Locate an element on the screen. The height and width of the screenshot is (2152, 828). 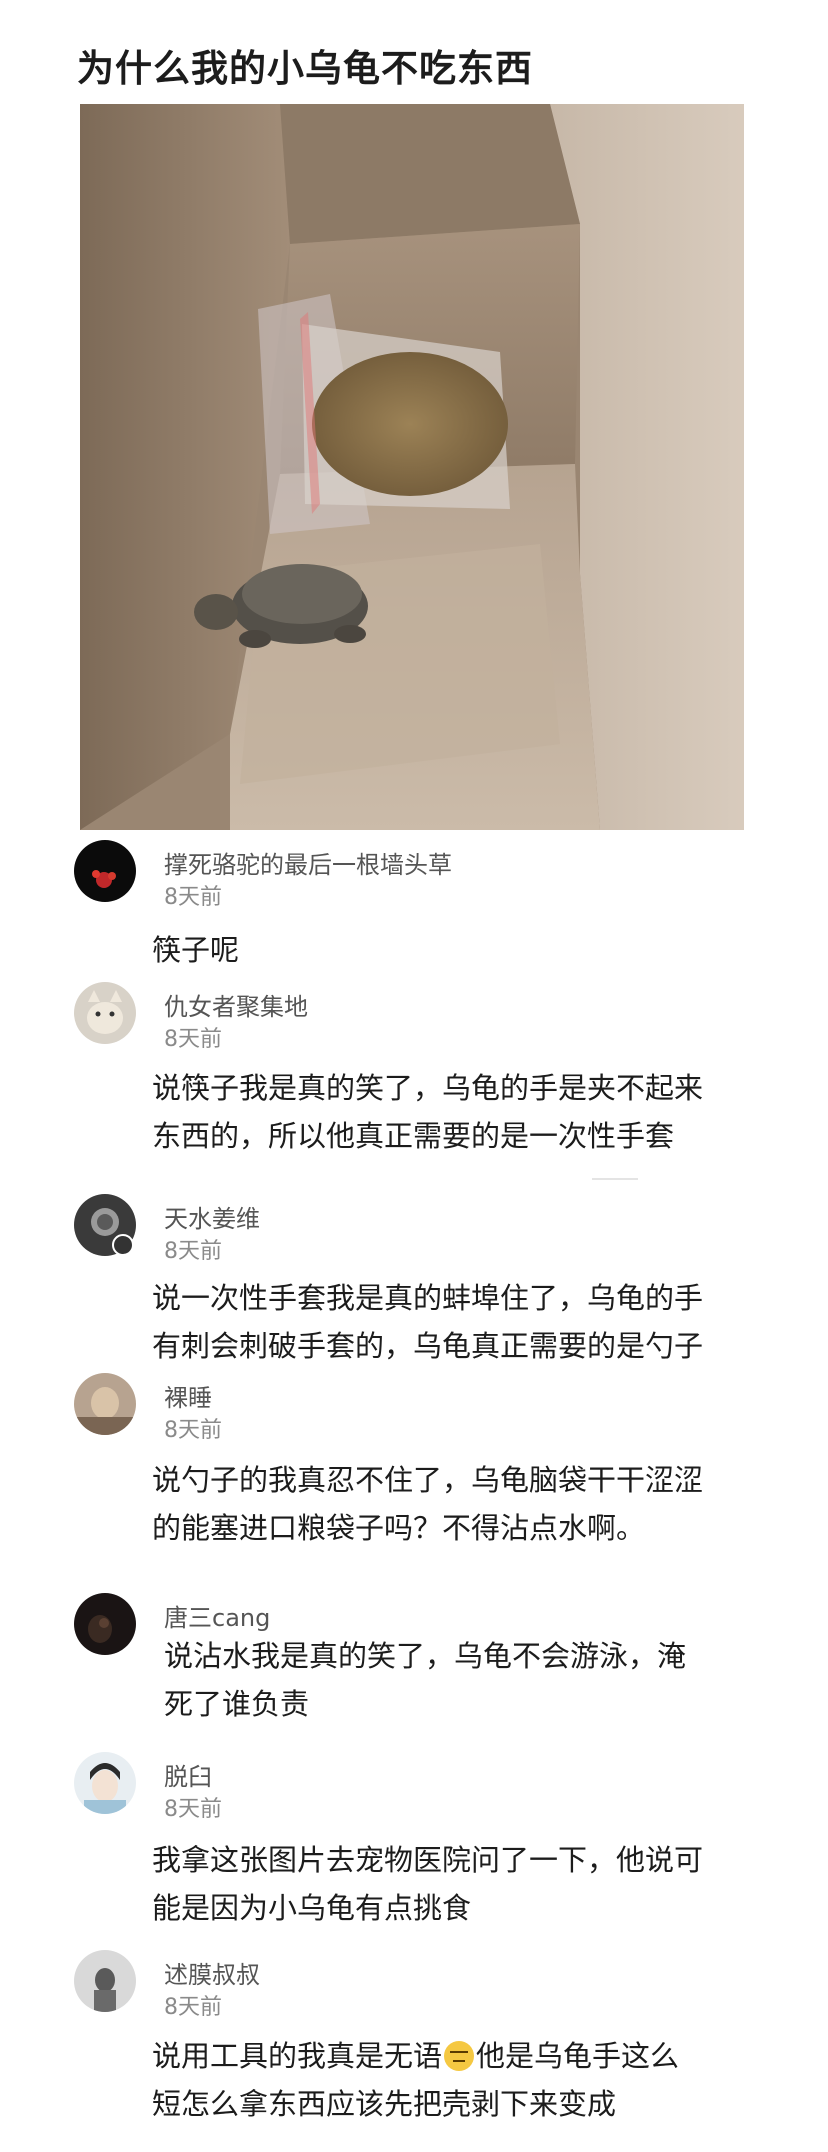
divider is located at coordinates (615, 1179).